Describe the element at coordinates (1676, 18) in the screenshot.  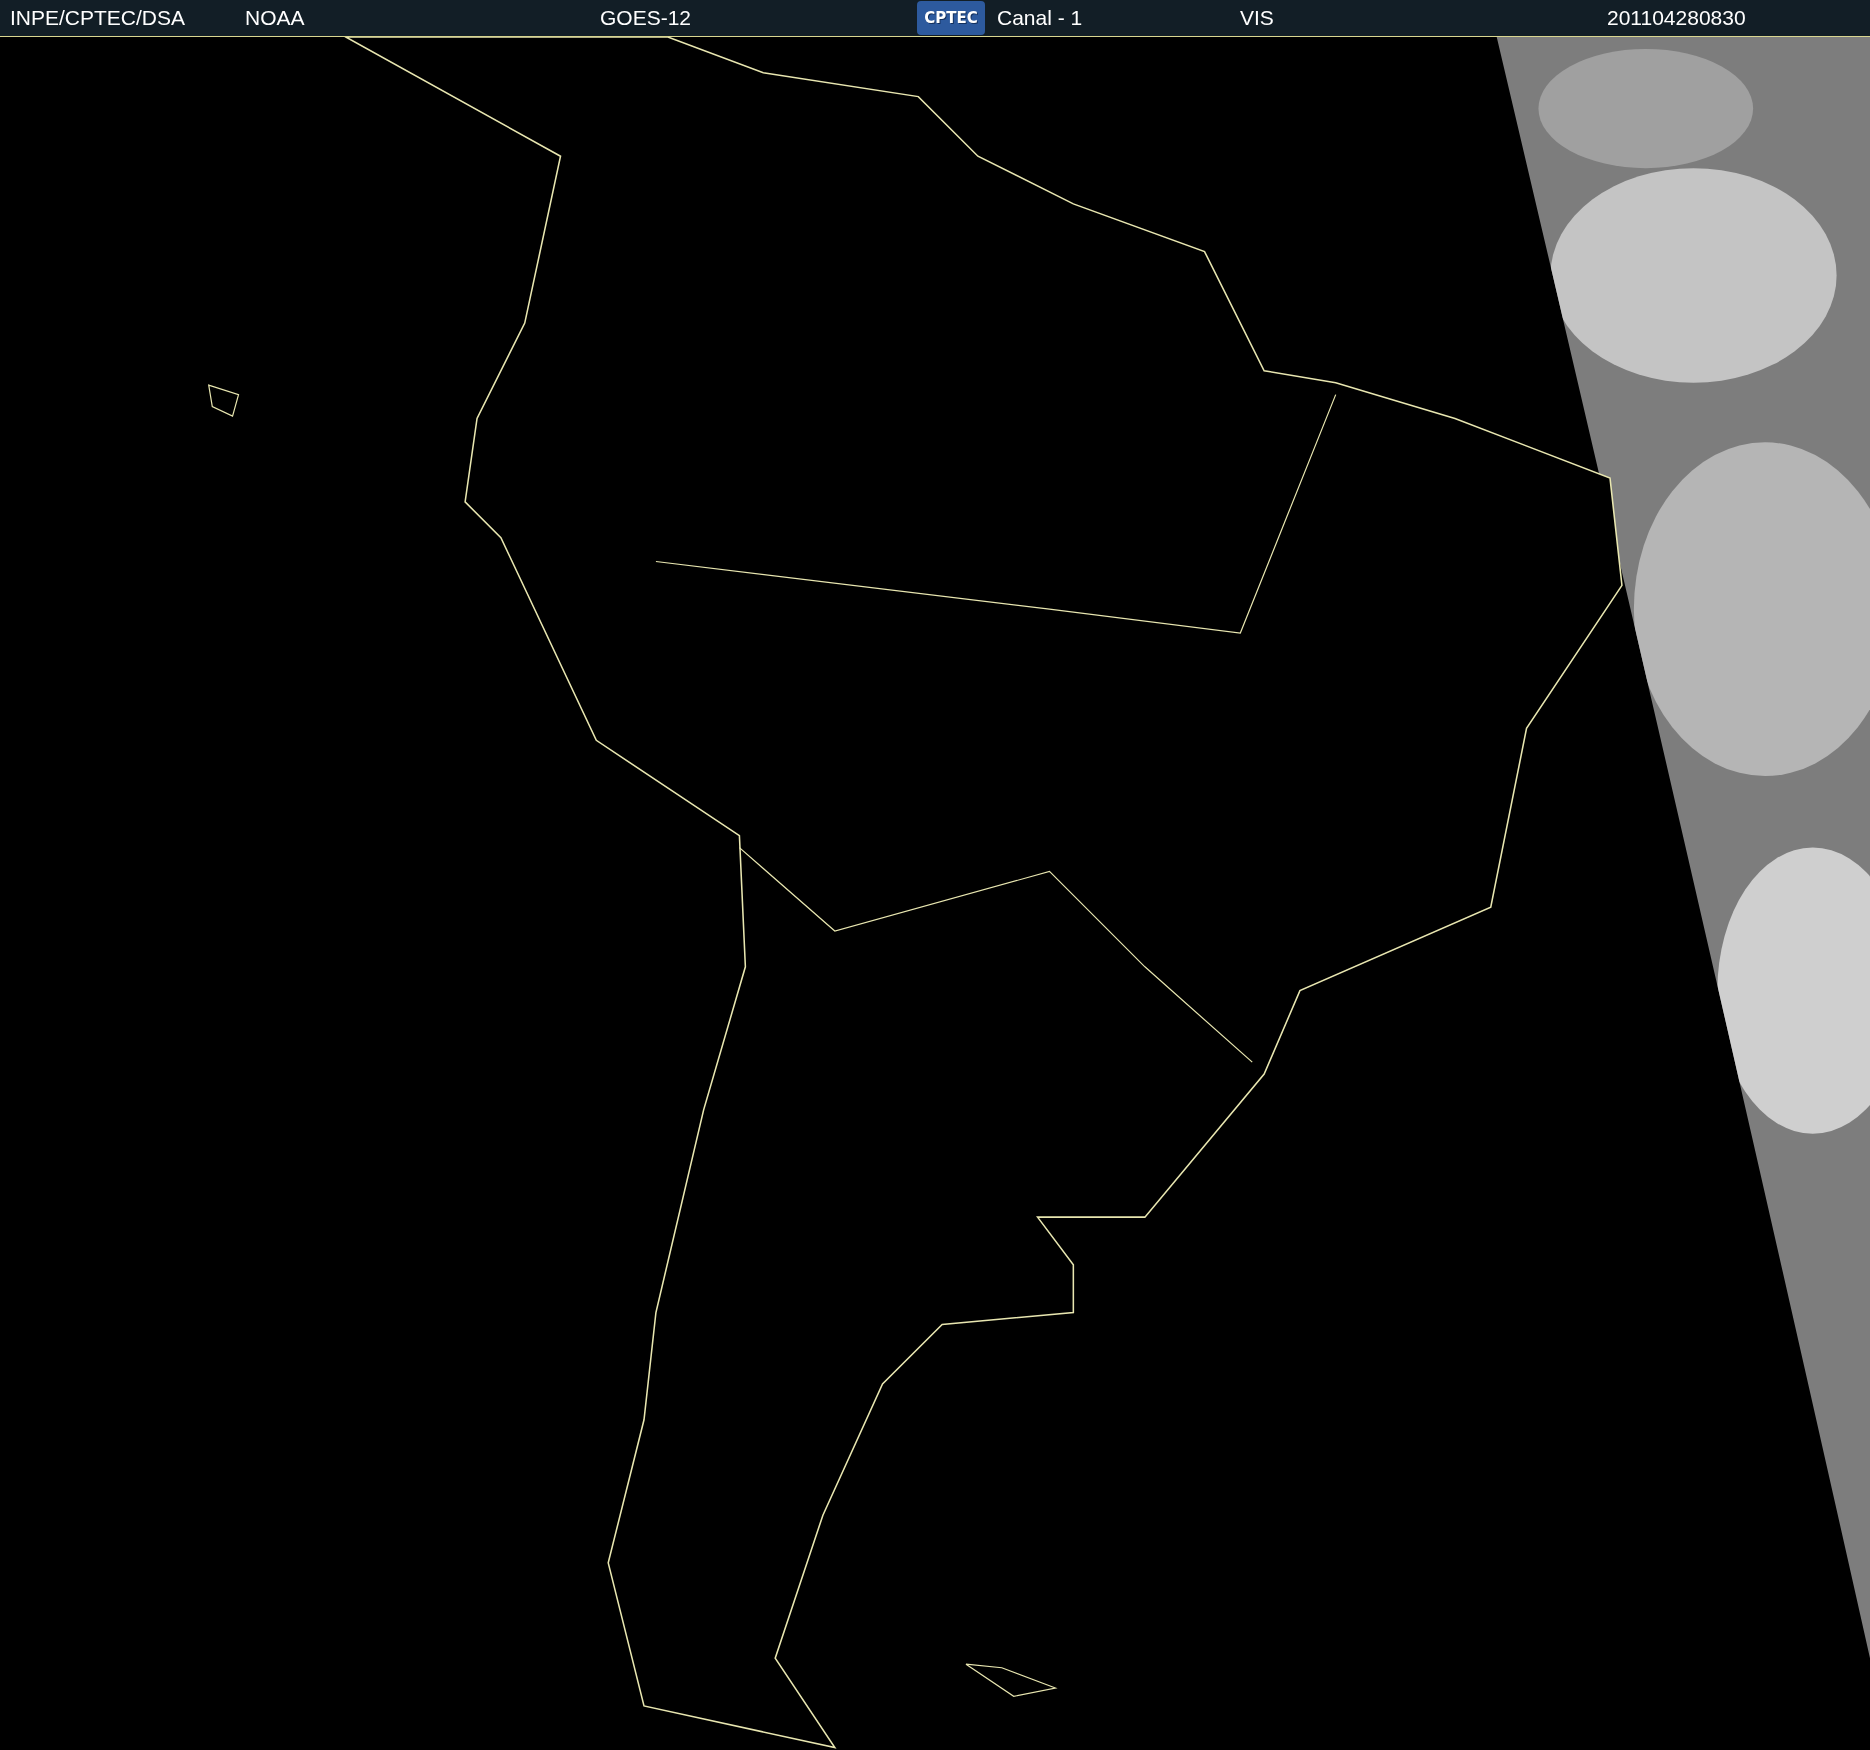
I see `header-label: 201104280830` at that location.